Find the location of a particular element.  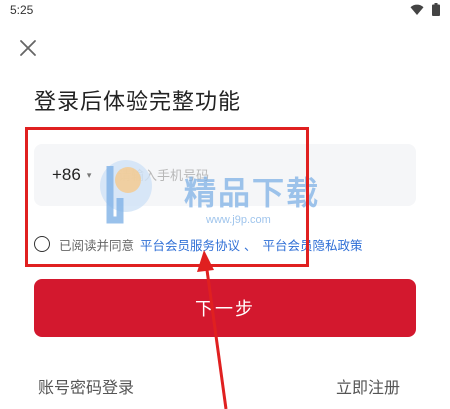

phone-field: +86 ▾ is located at coordinates (225, 175).